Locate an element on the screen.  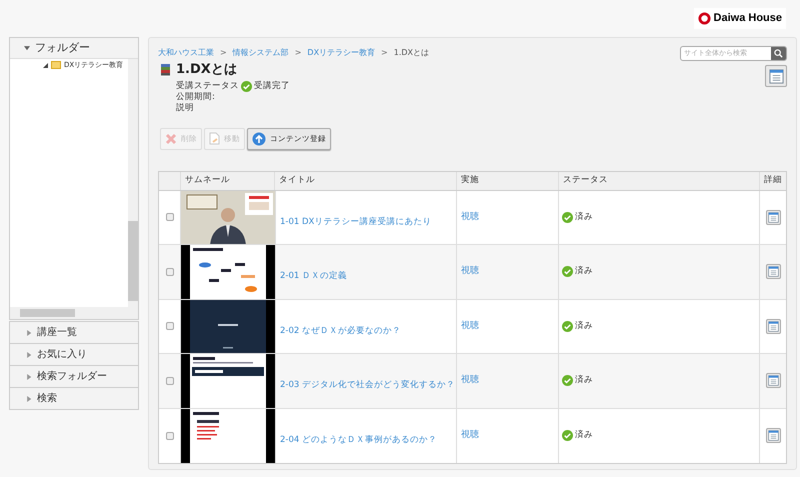
column-header: サムネール is located at coordinates (228, 181).